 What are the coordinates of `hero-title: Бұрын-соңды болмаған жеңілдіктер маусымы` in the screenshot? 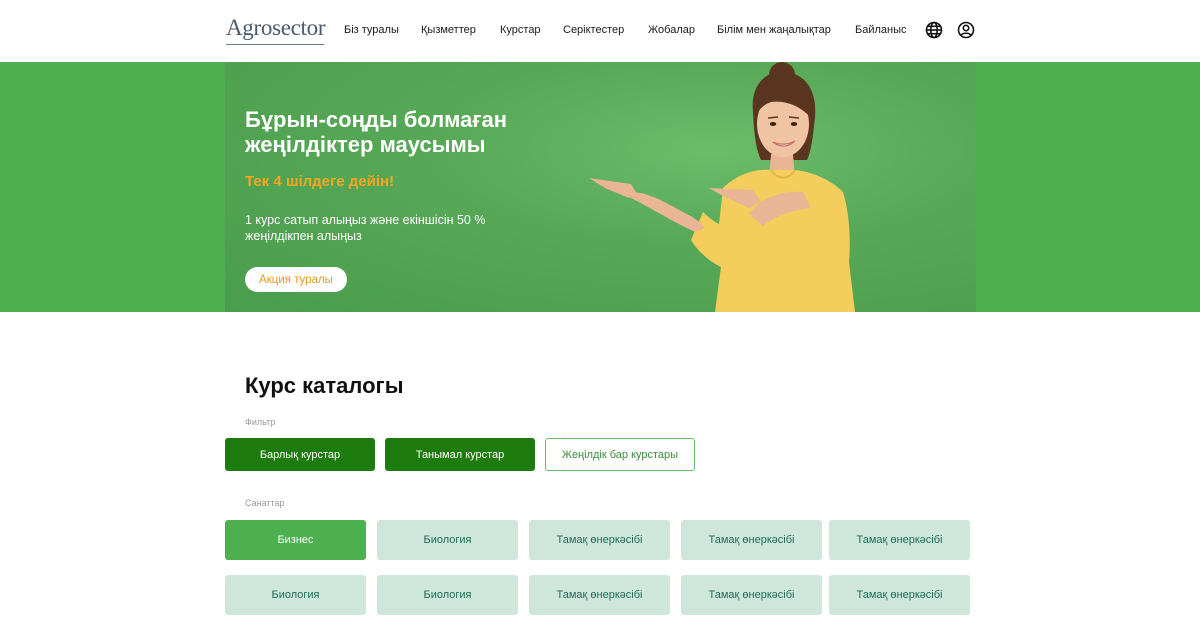 It's located at (376, 132).